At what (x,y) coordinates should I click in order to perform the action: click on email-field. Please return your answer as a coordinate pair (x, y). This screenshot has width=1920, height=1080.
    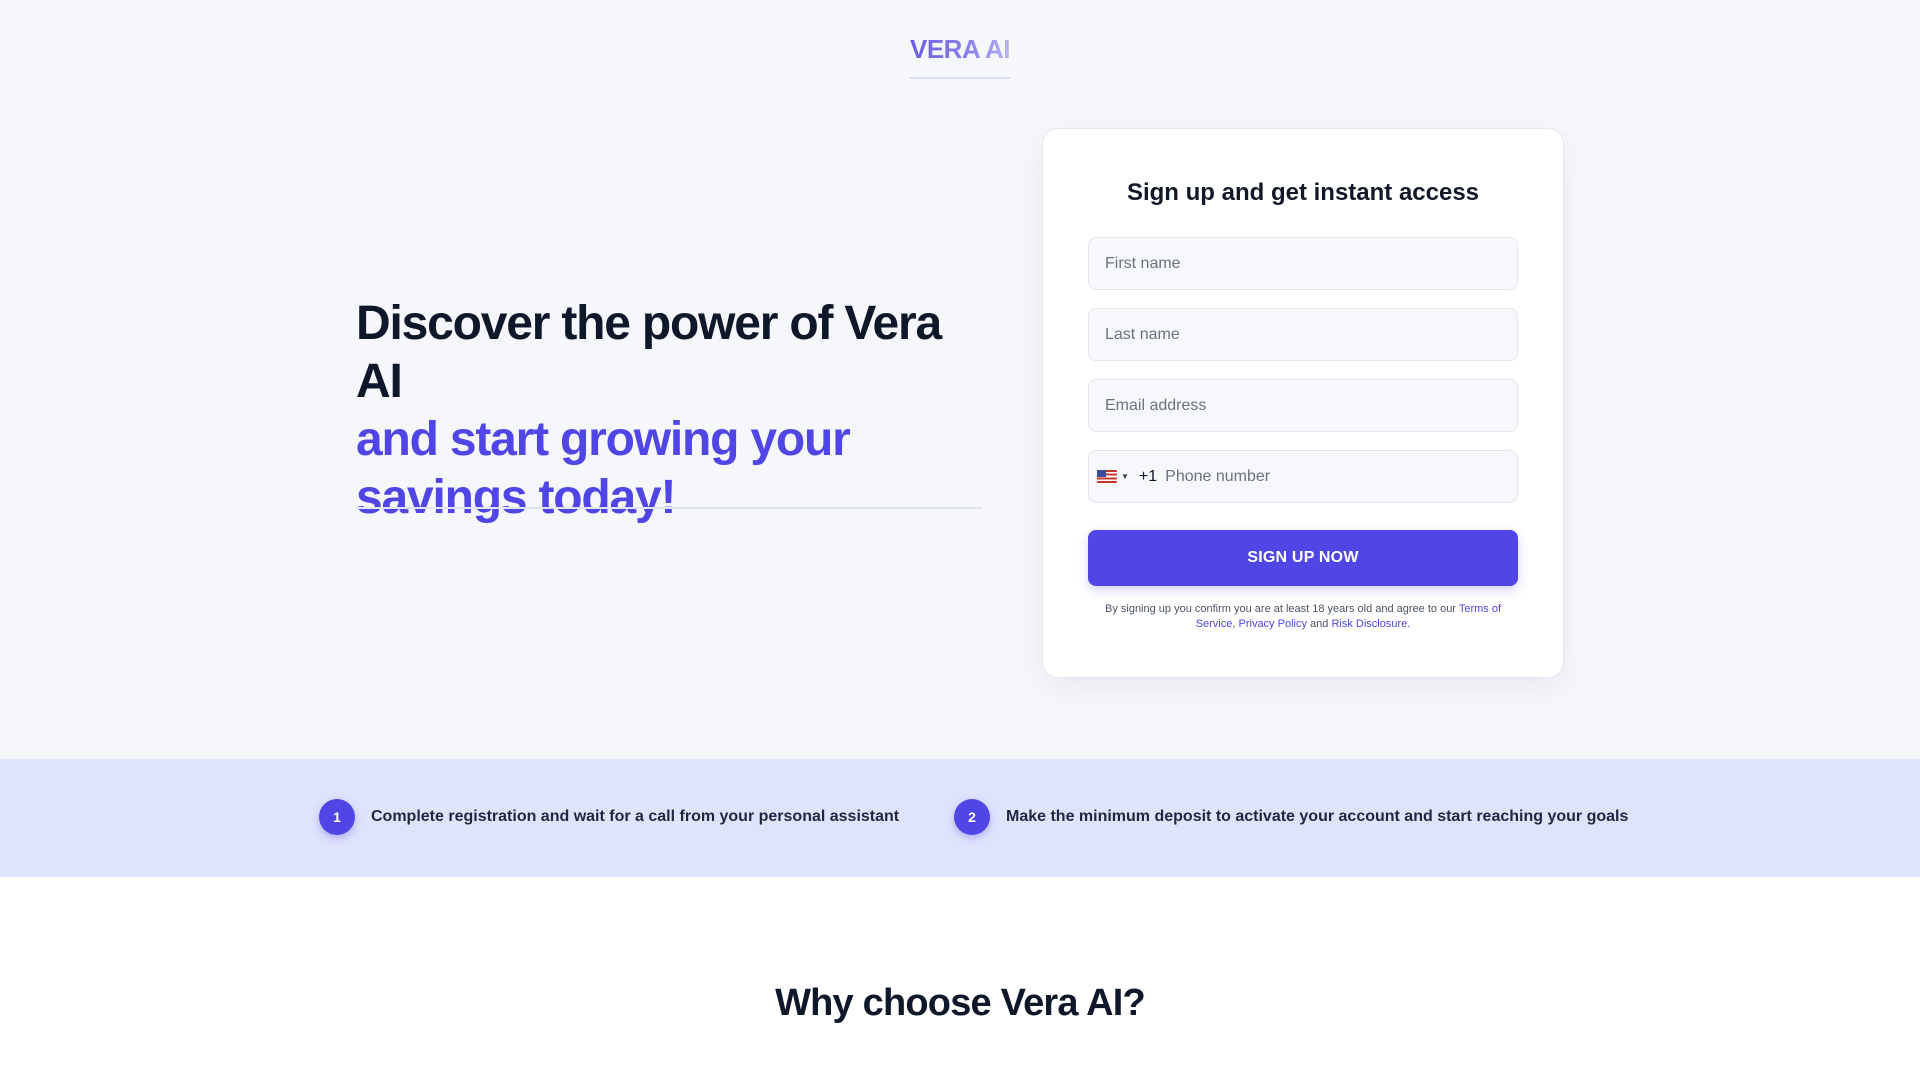
    Looking at the image, I should click on (1303, 405).